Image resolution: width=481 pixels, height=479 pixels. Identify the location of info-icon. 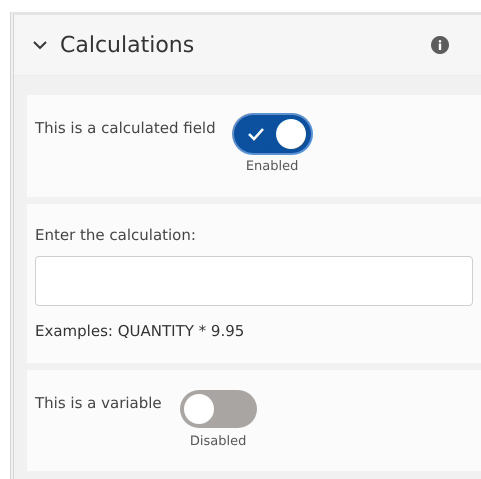
(440, 45).